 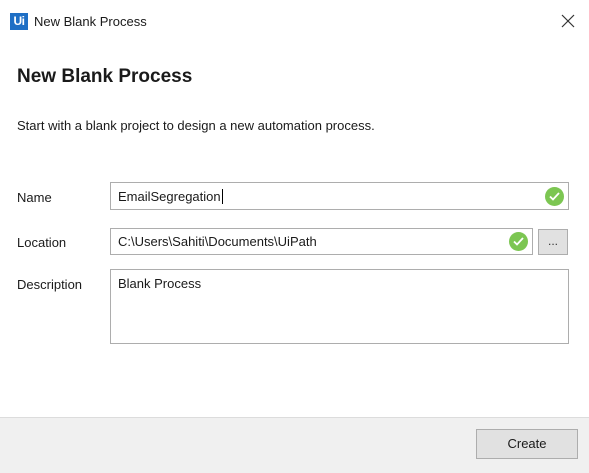 What do you see at coordinates (294, 20) in the screenshot?
I see `title-bar: Ui New Blank Process` at bounding box center [294, 20].